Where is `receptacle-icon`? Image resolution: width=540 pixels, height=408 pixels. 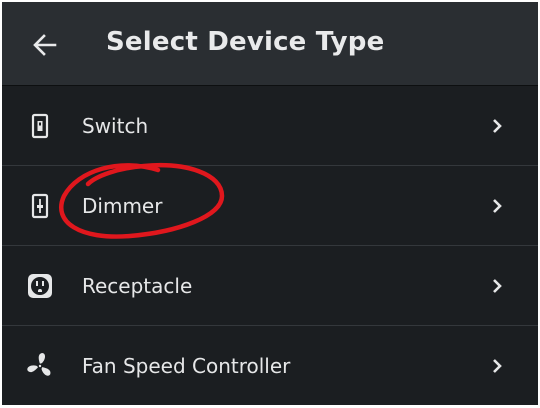
receptacle-icon is located at coordinates (40, 286).